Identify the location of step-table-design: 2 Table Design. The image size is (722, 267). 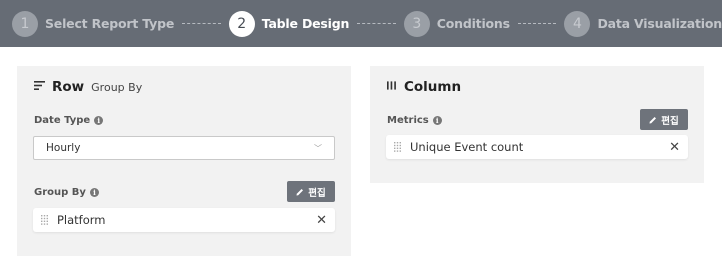
(289, 23).